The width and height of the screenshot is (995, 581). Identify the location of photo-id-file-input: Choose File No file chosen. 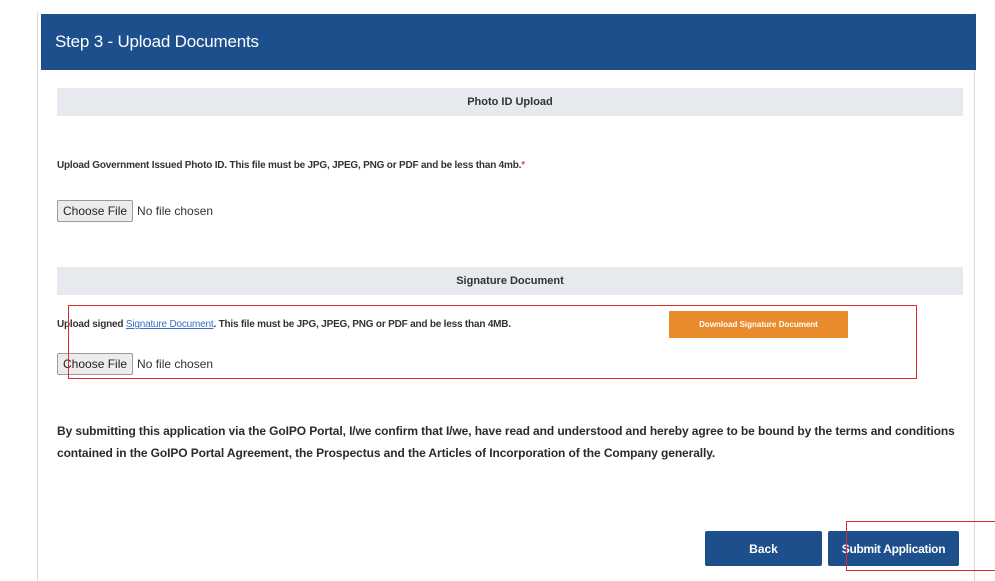
(135, 211).